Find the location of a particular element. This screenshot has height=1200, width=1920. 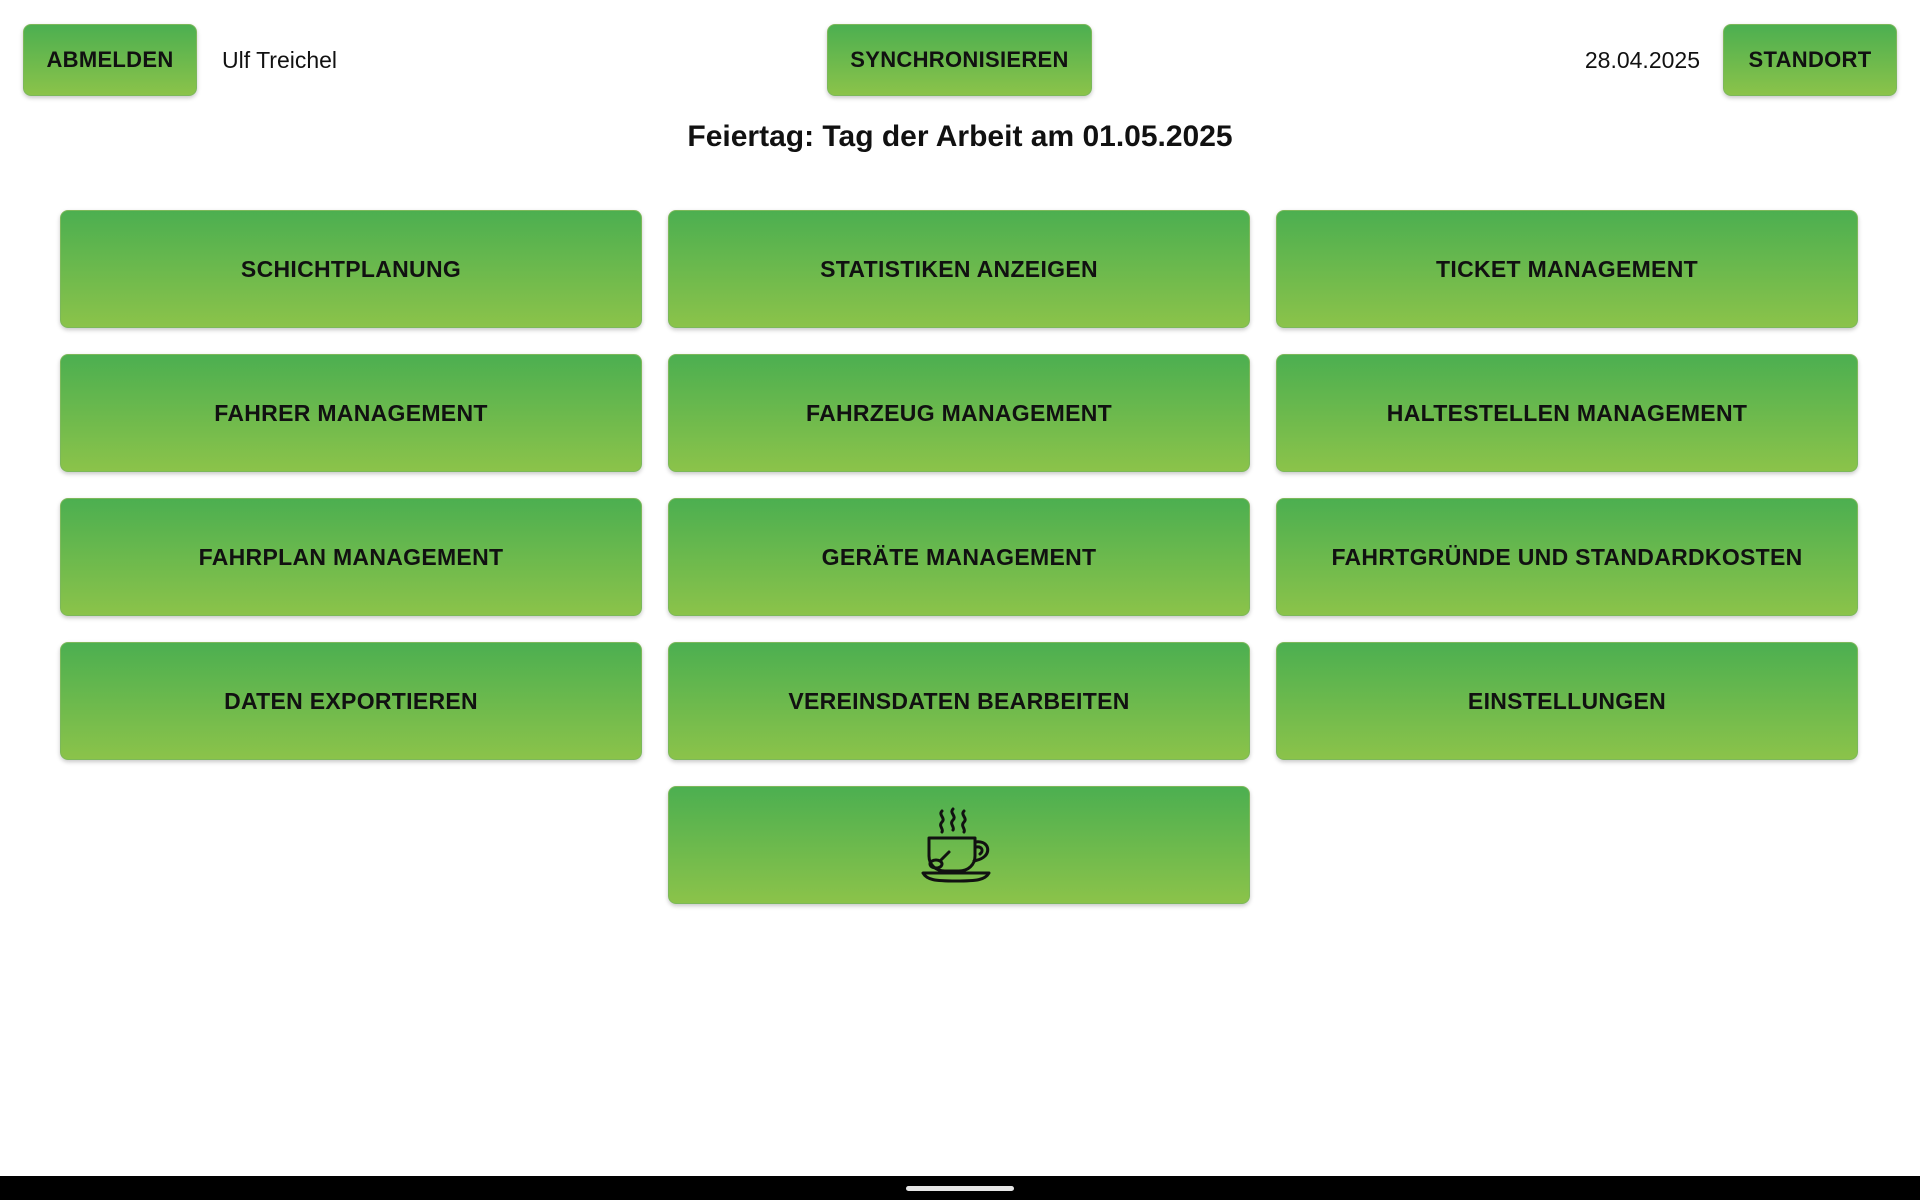

system-navigation-bar is located at coordinates (960, 1188).